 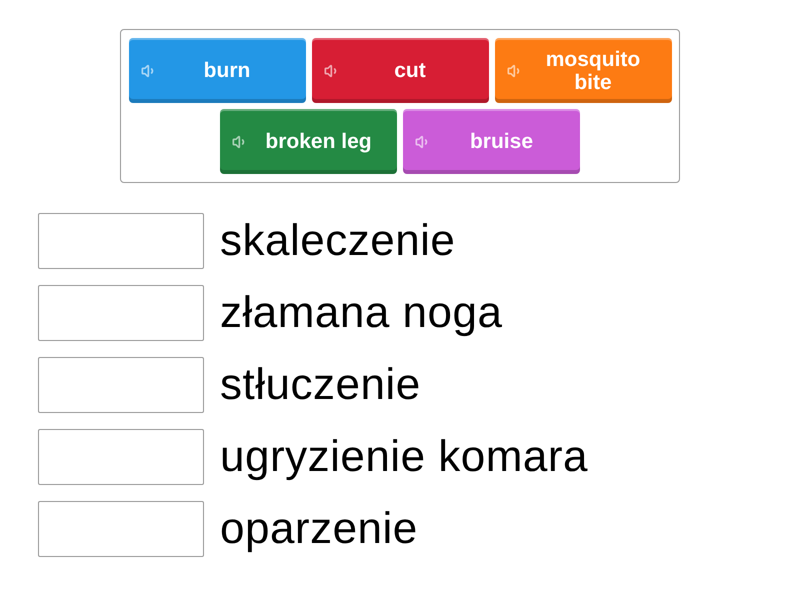 What do you see at coordinates (361, 313) in the screenshot?
I see `answer-label: złamana noga` at bounding box center [361, 313].